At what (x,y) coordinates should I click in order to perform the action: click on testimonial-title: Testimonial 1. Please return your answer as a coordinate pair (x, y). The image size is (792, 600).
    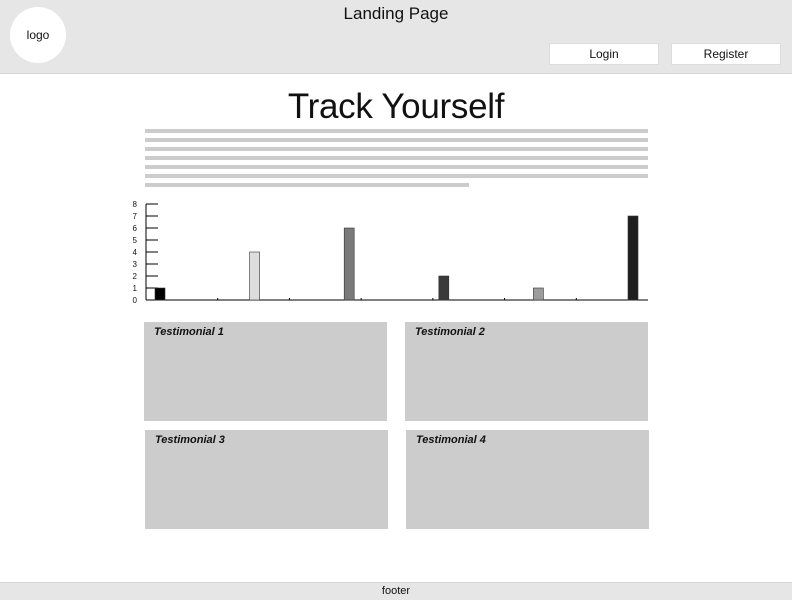
    Looking at the image, I should click on (189, 332).